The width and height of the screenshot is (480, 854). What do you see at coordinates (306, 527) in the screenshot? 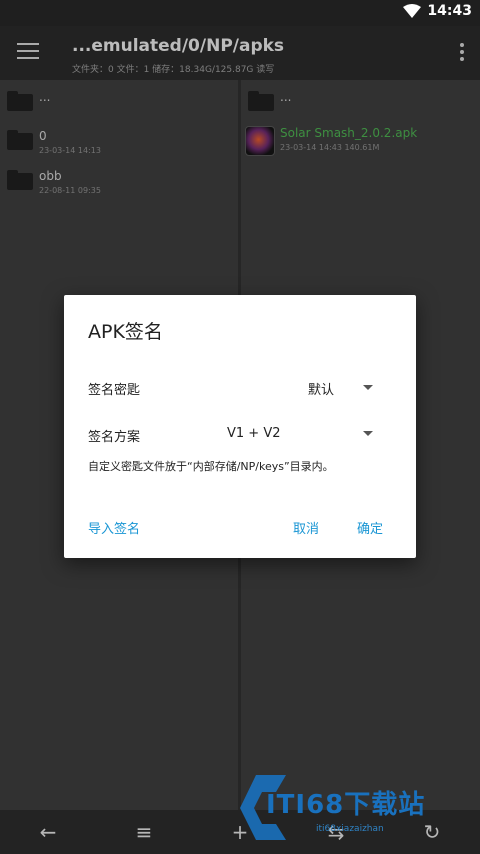
I see `cancel-button: 取消` at bounding box center [306, 527].